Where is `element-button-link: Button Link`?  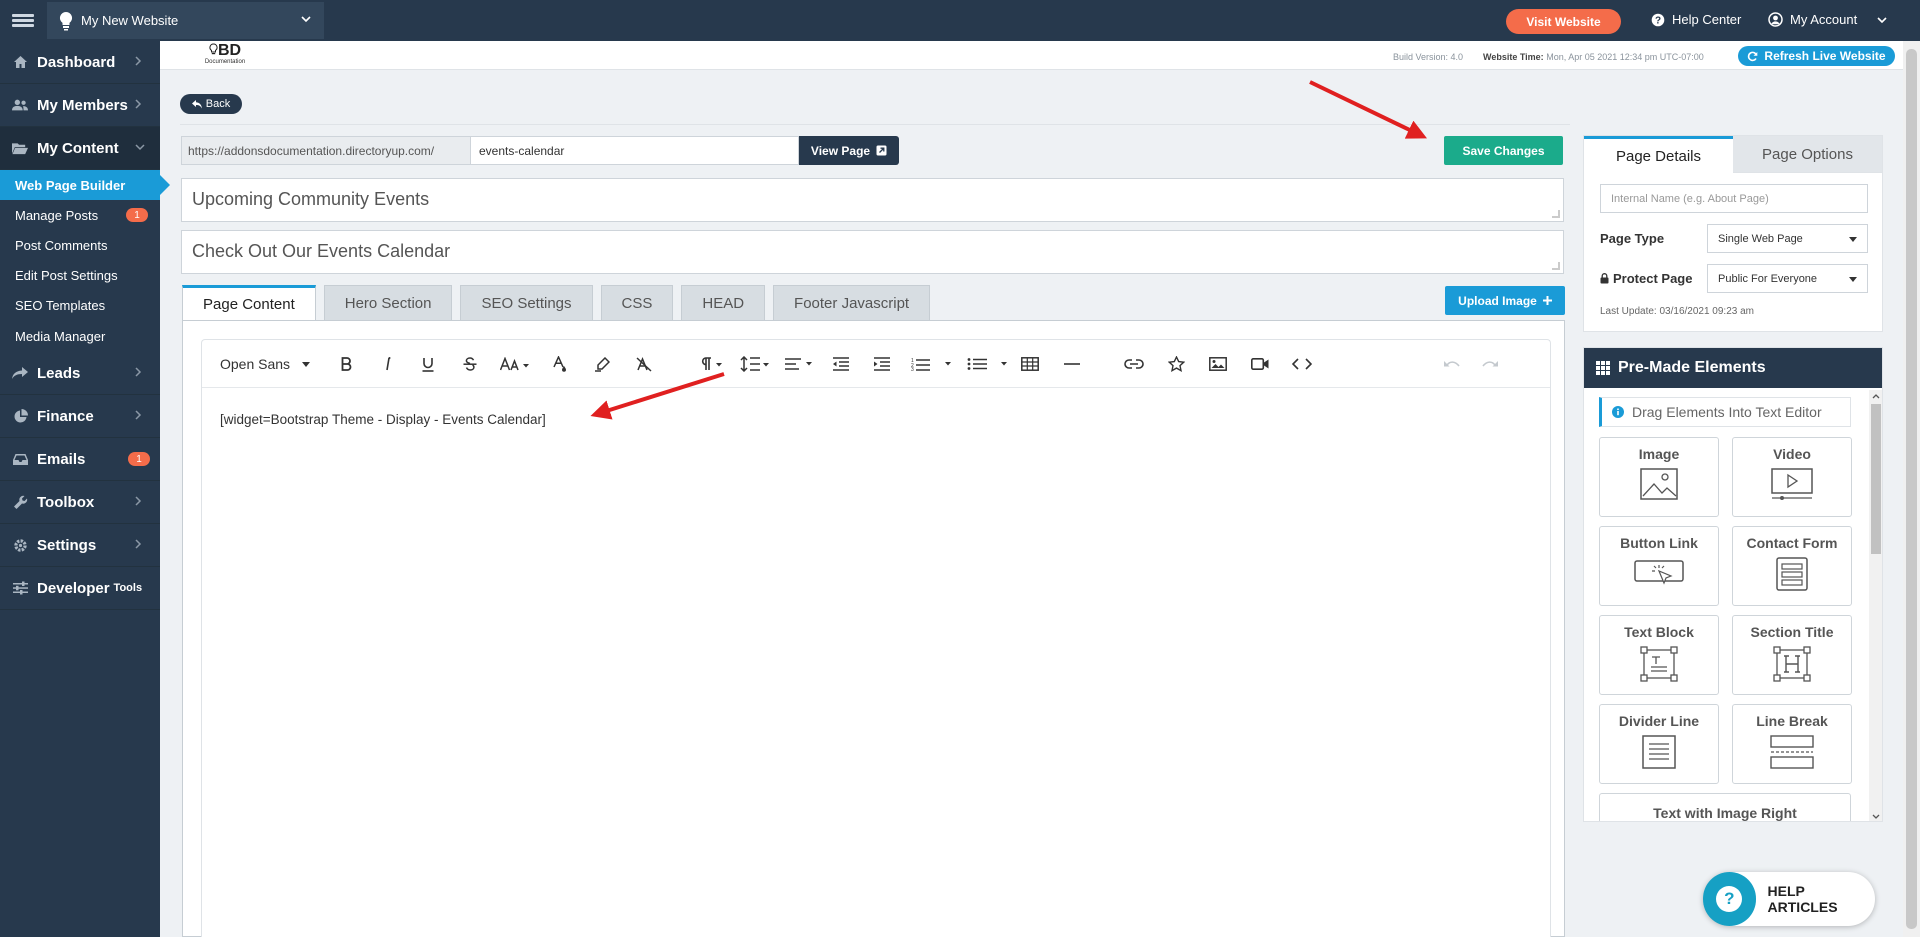 element-button-link: Button Link is located at coordinates (1659, 566).